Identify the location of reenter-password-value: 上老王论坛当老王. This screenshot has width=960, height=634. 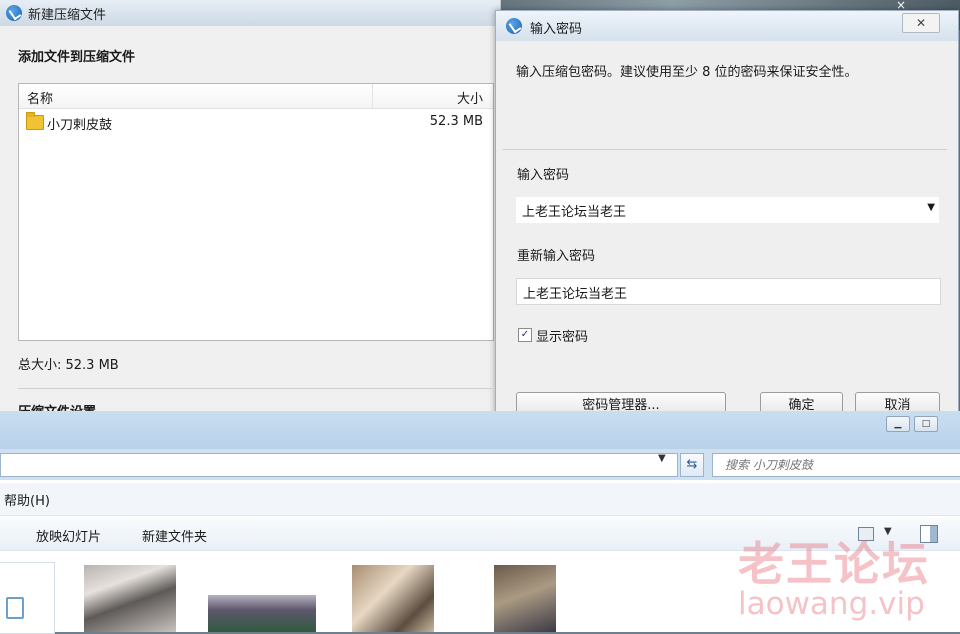
(575, 294).